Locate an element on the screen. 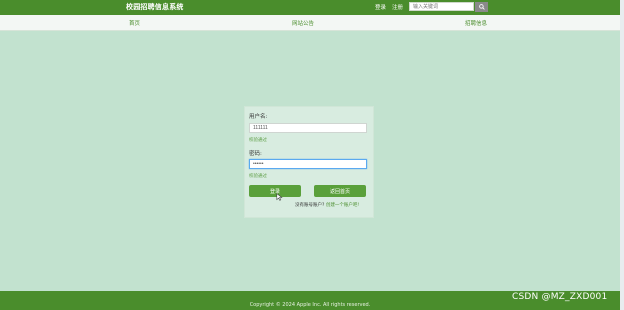 The height and width of the screenshot is (310, 624). register-prompt: 没有账号账户? 创建一个账户吧! is located at coordinates (327, 205).